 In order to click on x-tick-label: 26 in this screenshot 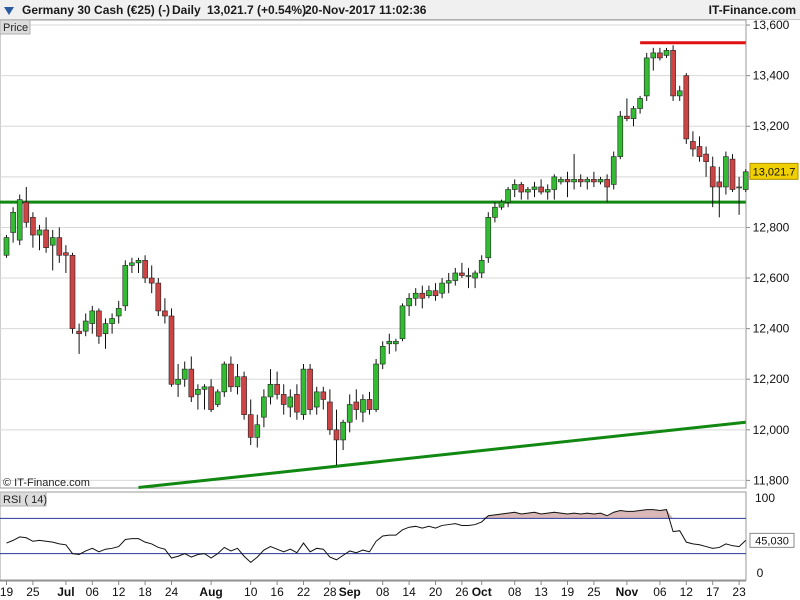, I will do `click(462, 592)`.